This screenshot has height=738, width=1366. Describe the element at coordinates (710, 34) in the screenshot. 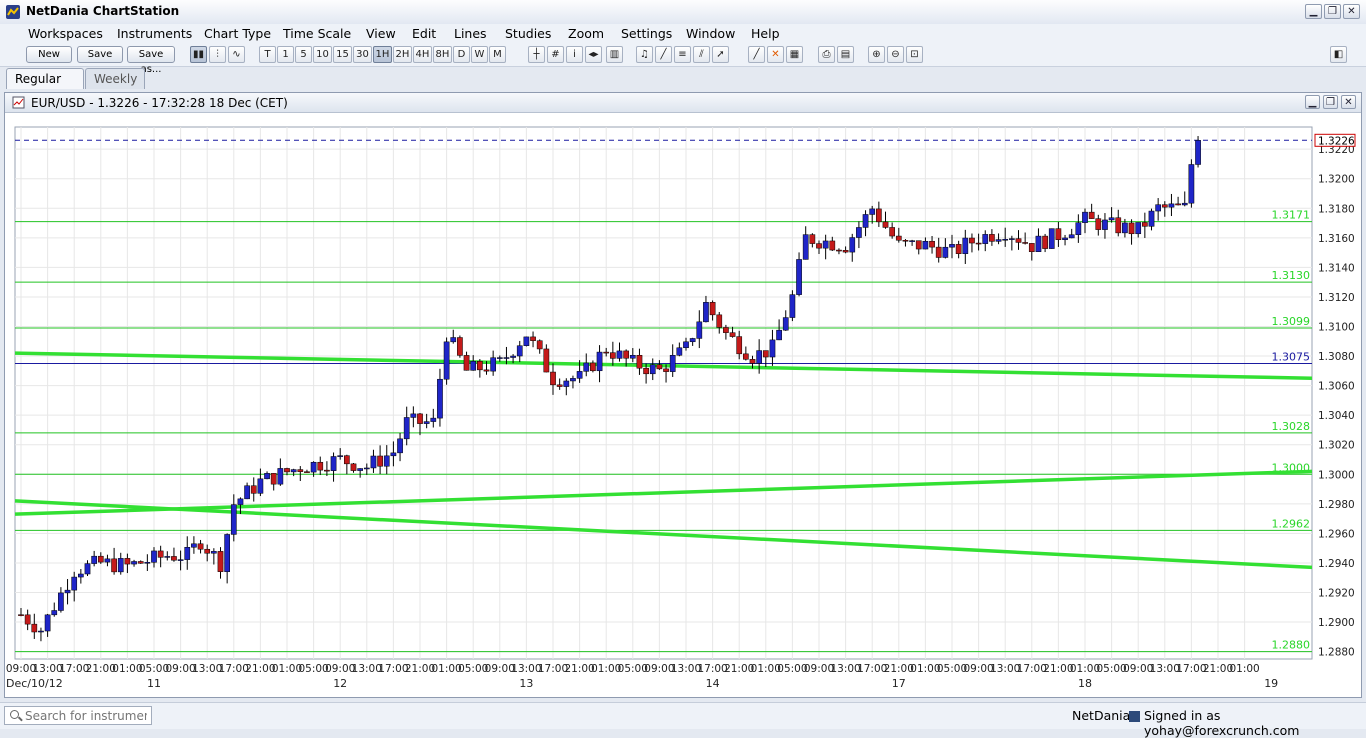

I see `menu-window: Window` at that location.